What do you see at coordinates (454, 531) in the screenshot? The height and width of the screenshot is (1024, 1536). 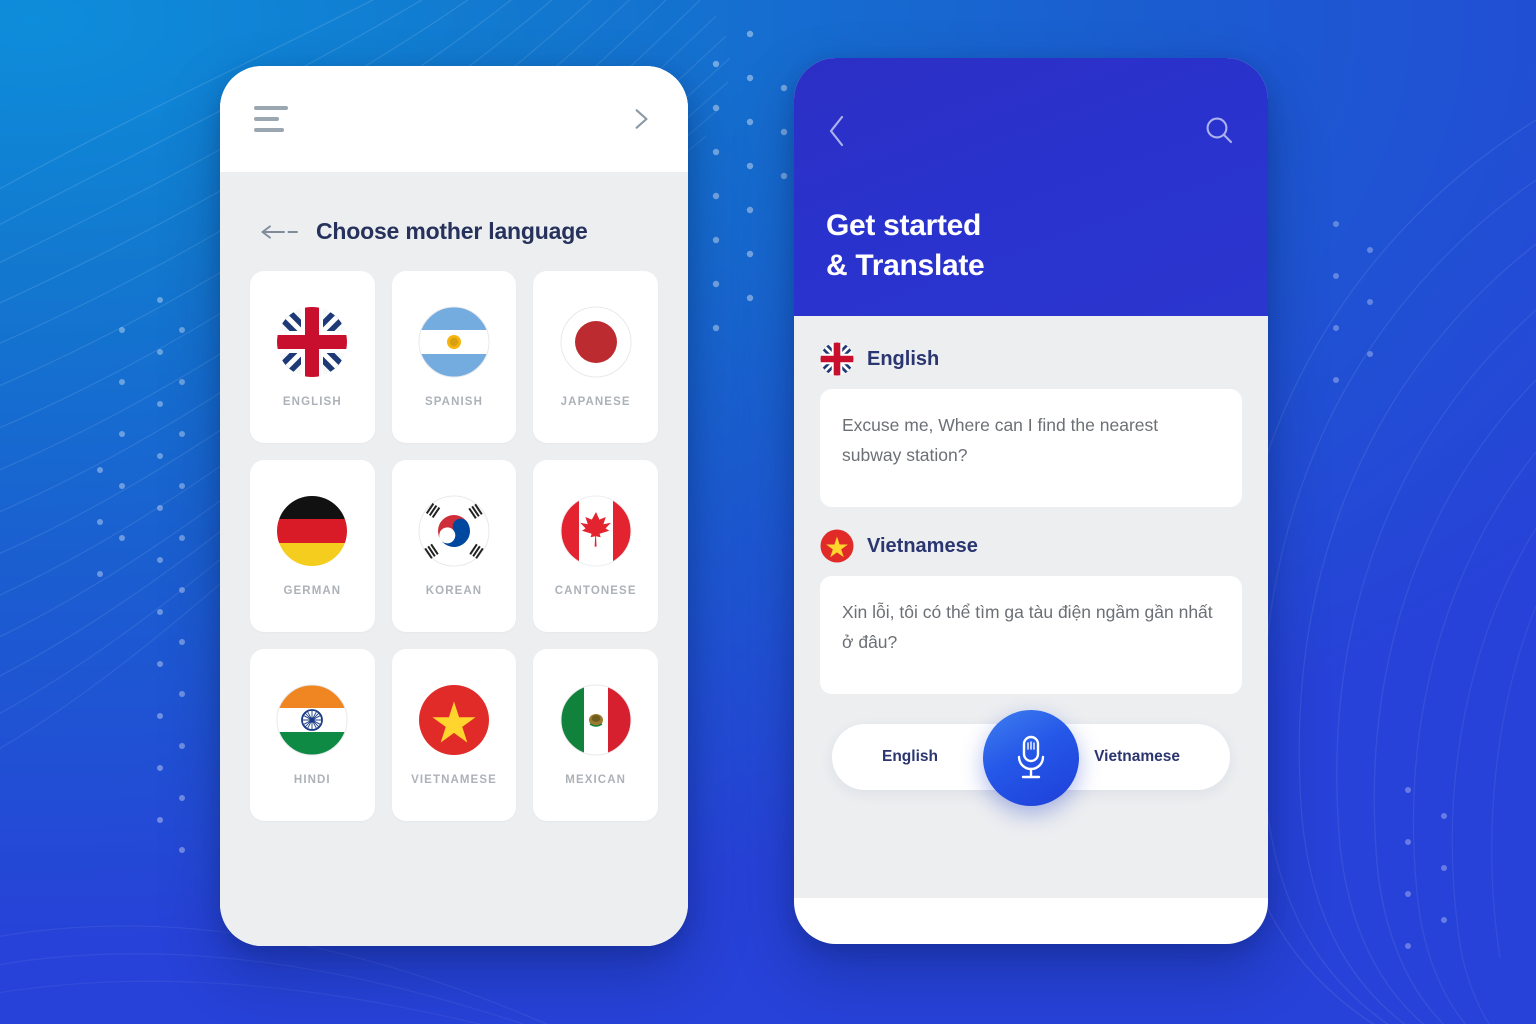 I see `flag-south-korea-icon` at bounding box center [454, 531].